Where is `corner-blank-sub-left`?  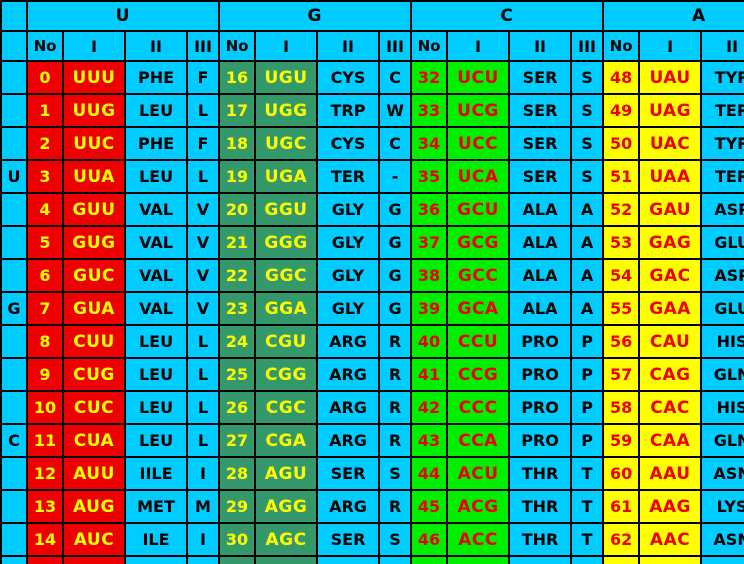
corner-blank-sub-left is located at coordinates (14, 46).